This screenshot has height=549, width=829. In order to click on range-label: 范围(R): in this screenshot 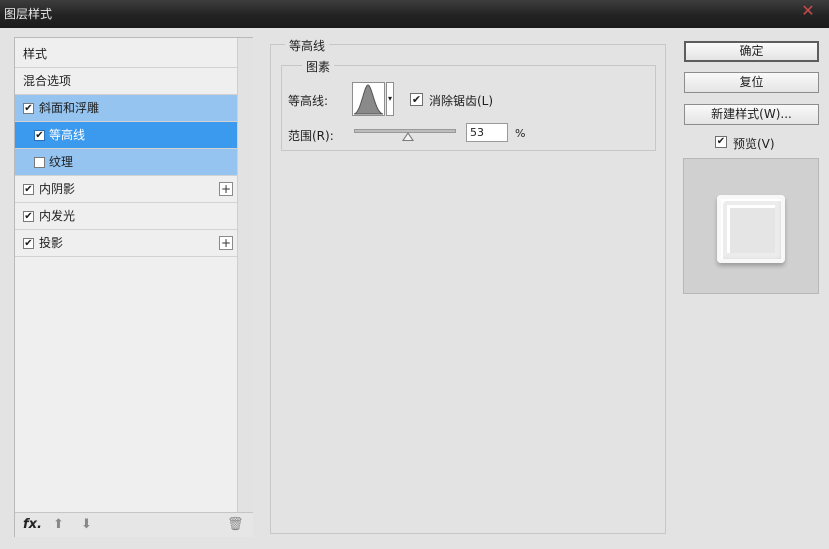, I will do `click(311, 136)`.